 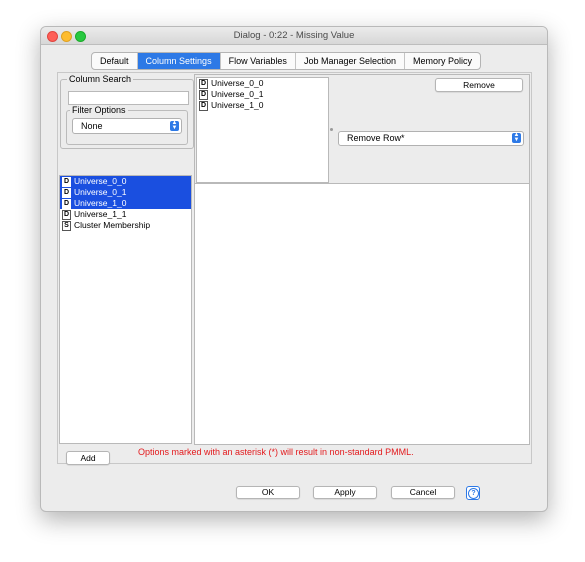 I want to click on tab-flow-variables: Flow Variables, so click(x=258, y=61).